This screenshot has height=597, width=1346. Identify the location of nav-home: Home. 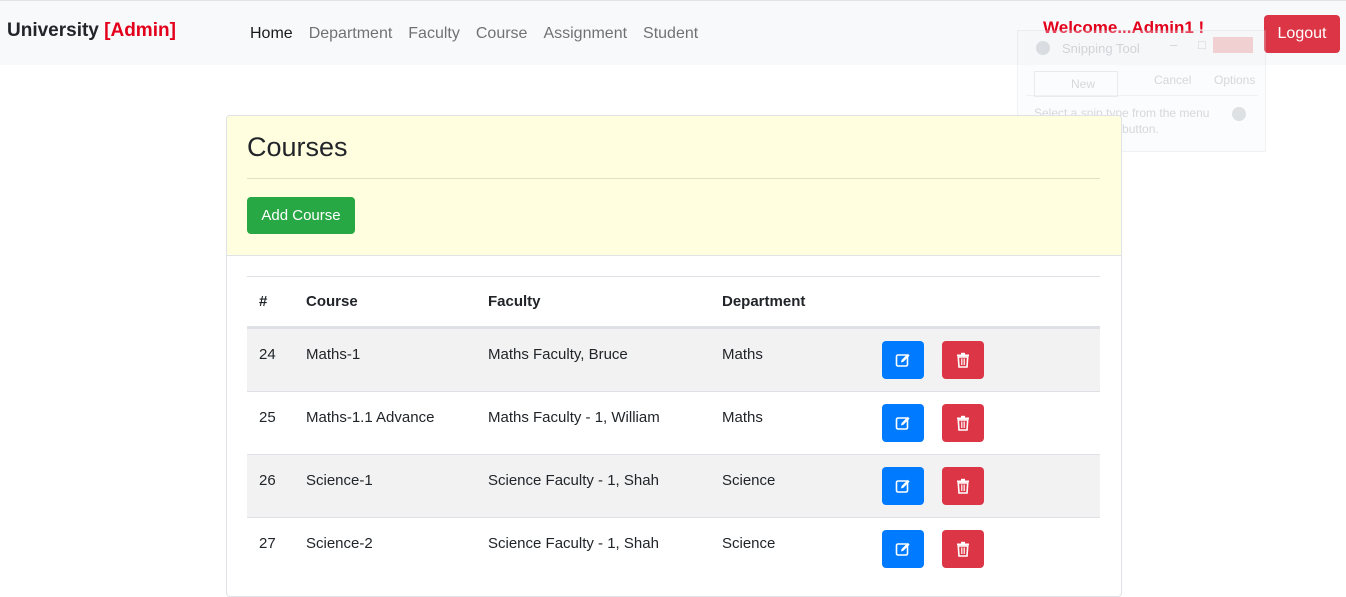
(271, 34).